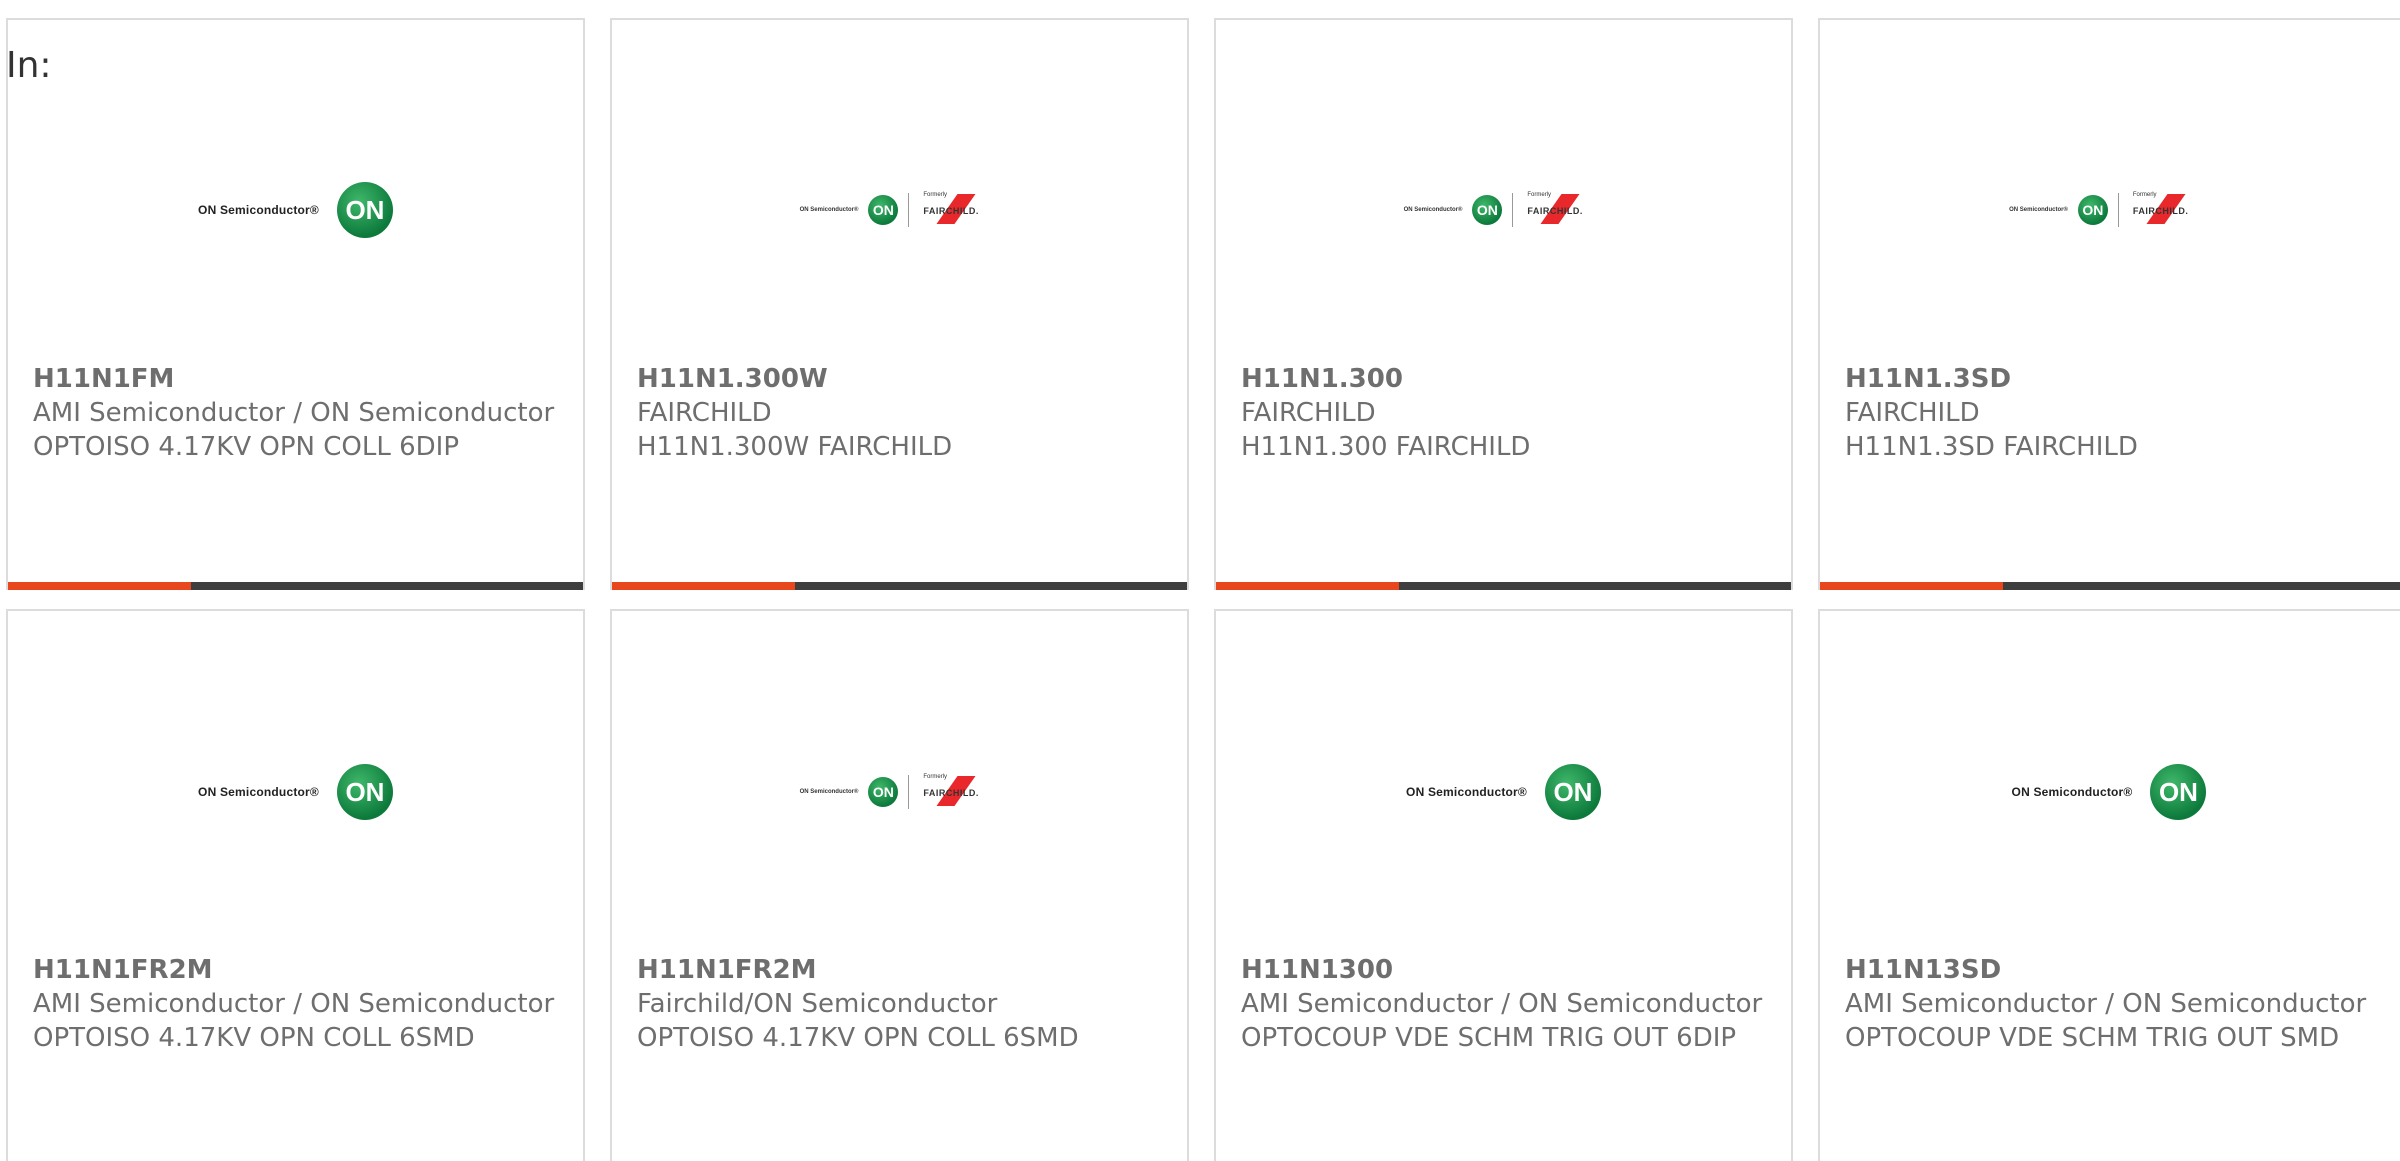  What do you see at coordinates (29, 65) in the screenshot?
I see `filter-label: In:` at bounding box center [29, 65].